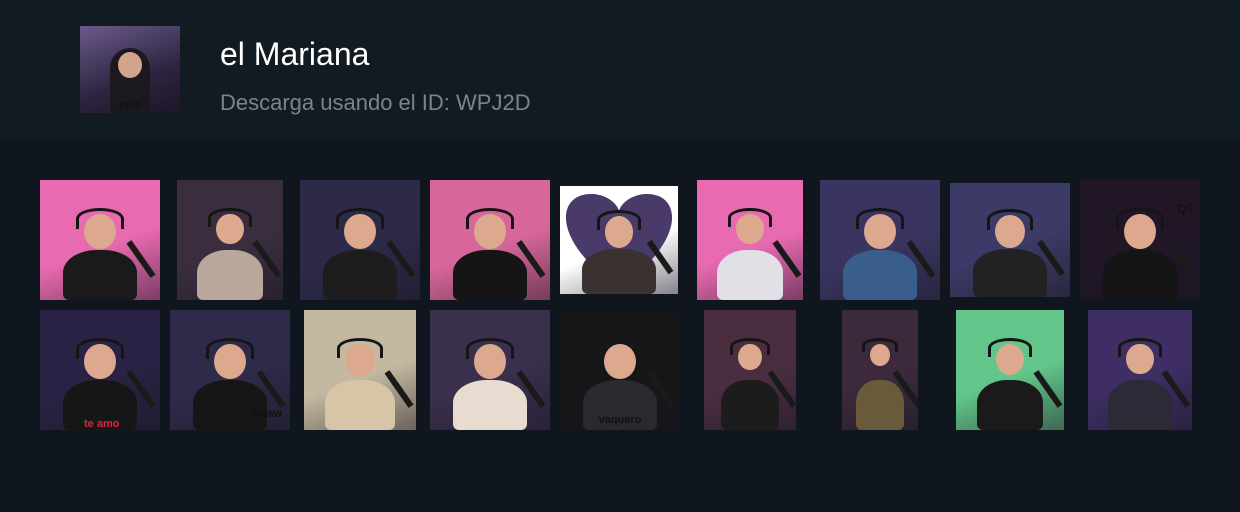 This screenshot has width=1240, height=512. Describe the element at coordinates (100, 370) in the screenshot. I see `emote-thumbnail: te amo` at that location.